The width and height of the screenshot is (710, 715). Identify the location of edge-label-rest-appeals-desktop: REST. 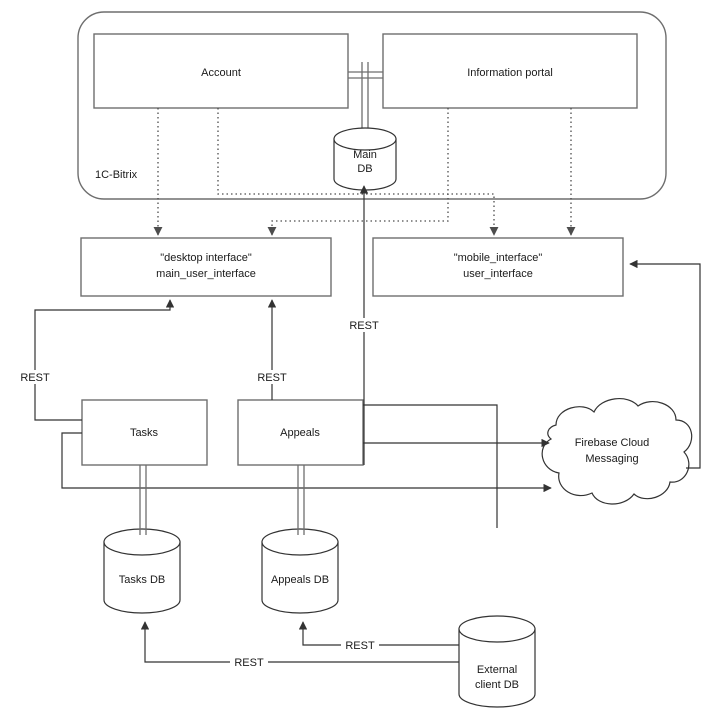
(272, 378).